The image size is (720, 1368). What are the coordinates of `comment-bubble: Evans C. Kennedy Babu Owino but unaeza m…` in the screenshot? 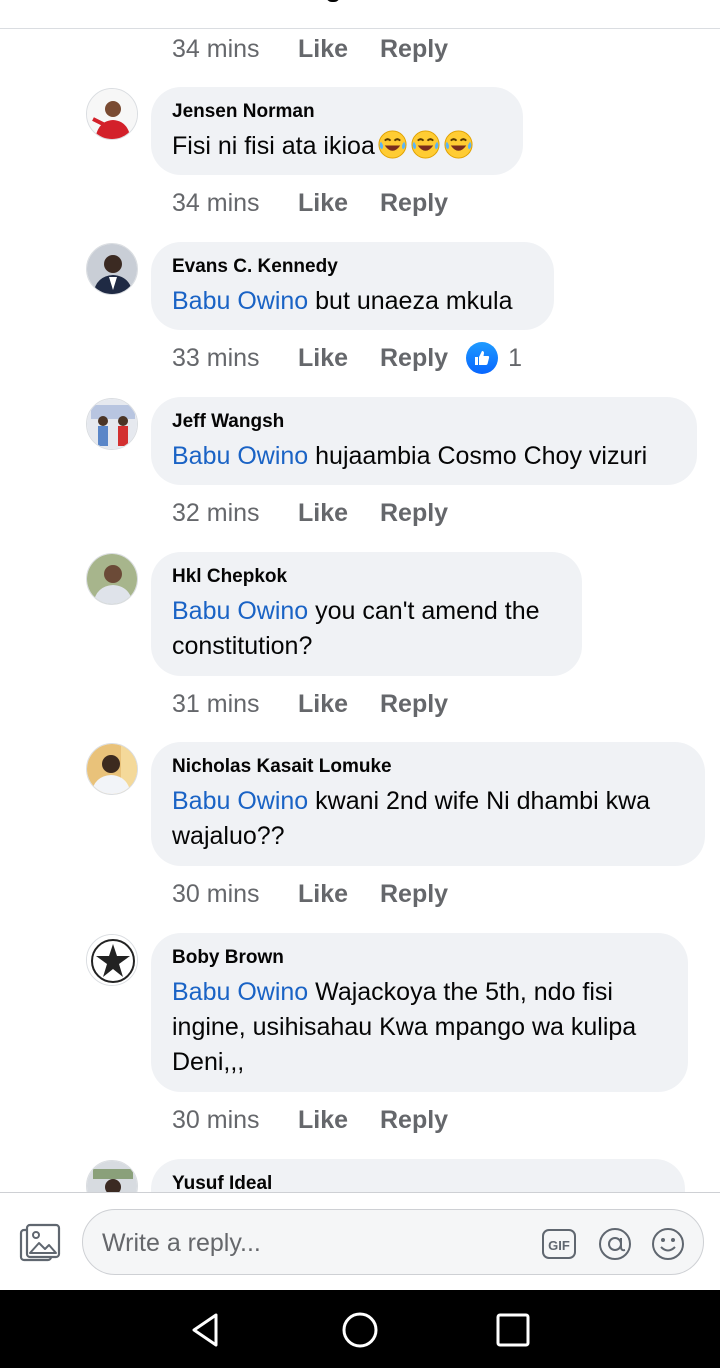 It's located at (352, 286).